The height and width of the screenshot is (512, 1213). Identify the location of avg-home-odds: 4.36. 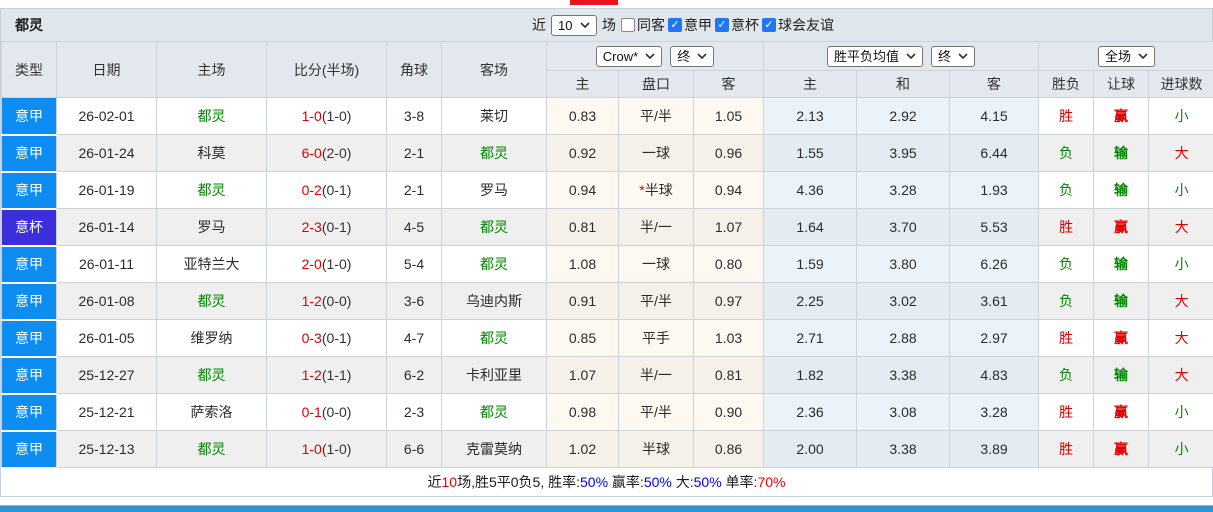
(810, 190).